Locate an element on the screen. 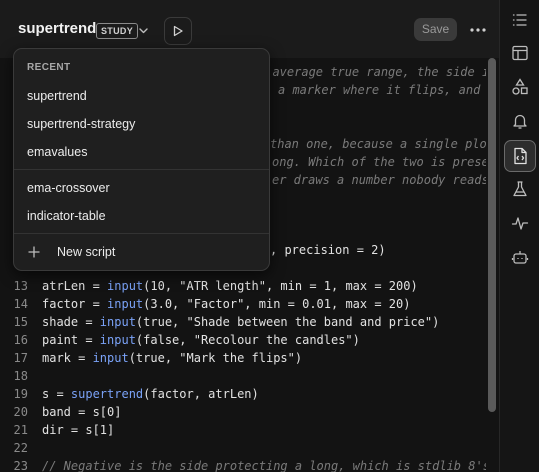 The height and width of the screenshot is (472, 539). code-line-partial: m average true range, the side it is is located at coordinates (372, 72).